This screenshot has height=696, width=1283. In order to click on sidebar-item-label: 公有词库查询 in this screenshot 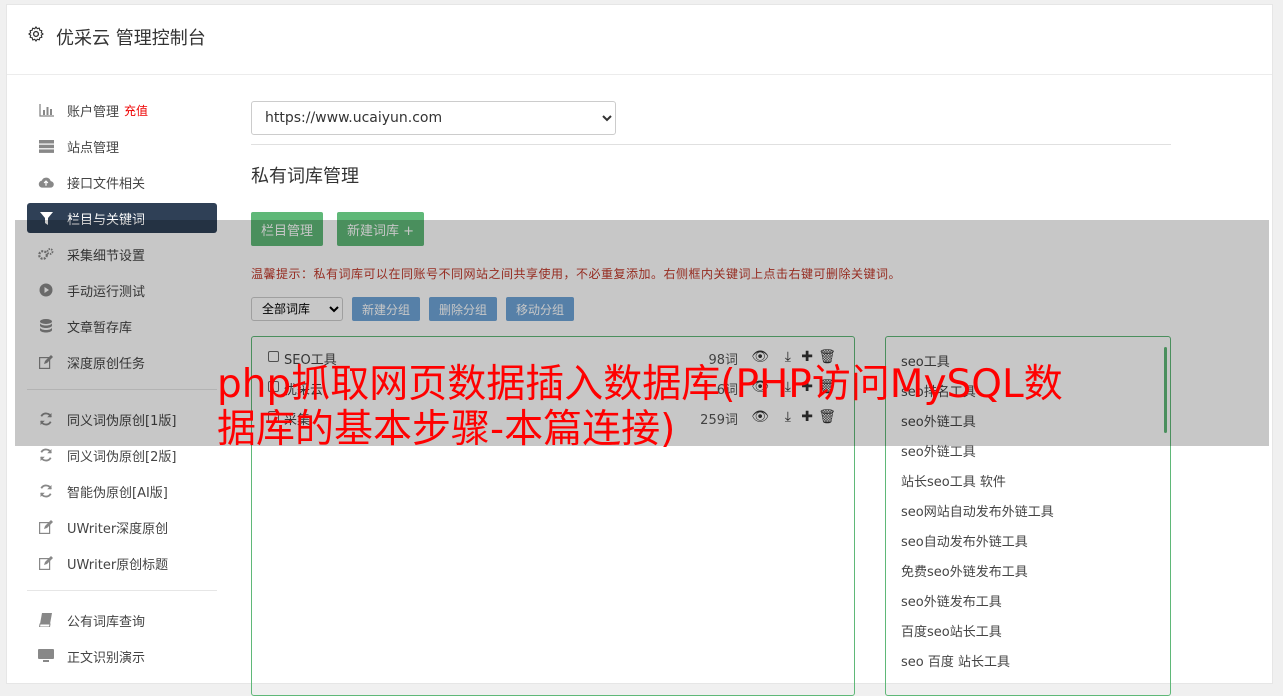, I will do `click(106, 622)`.